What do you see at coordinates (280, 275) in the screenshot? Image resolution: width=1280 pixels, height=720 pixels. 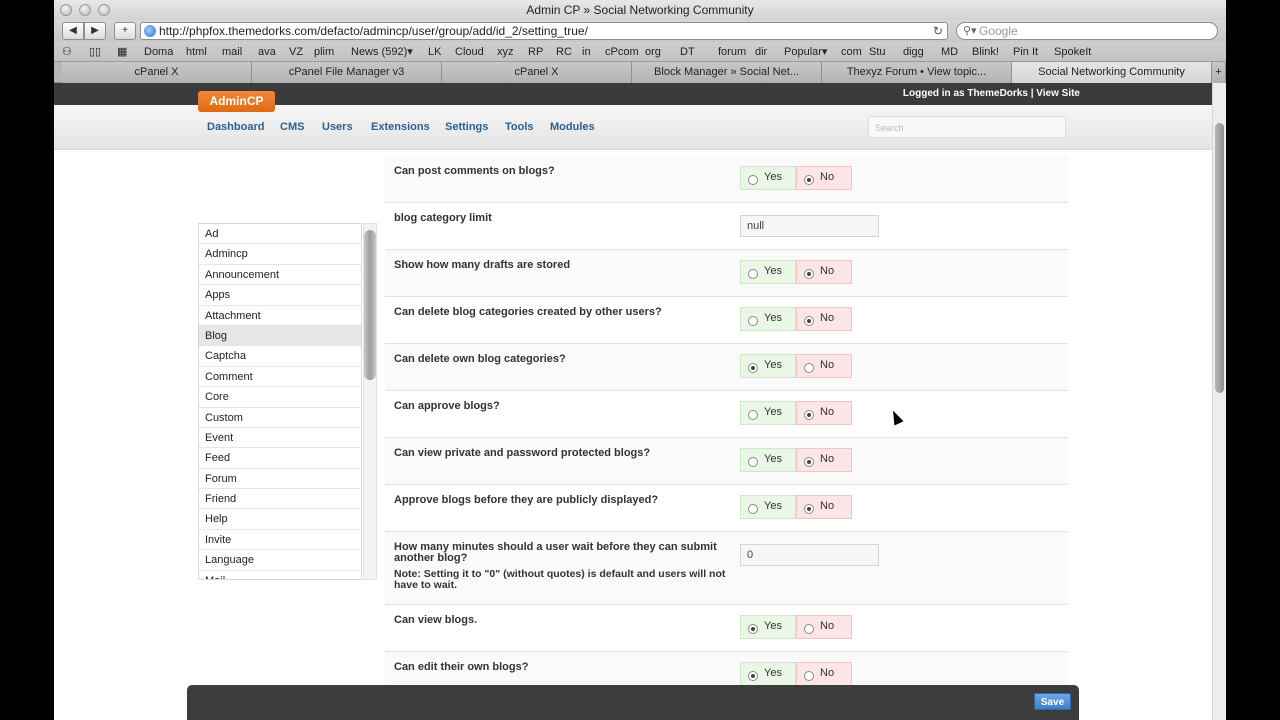 I see `module-item: Announcement` at bounding box center [280, 275].